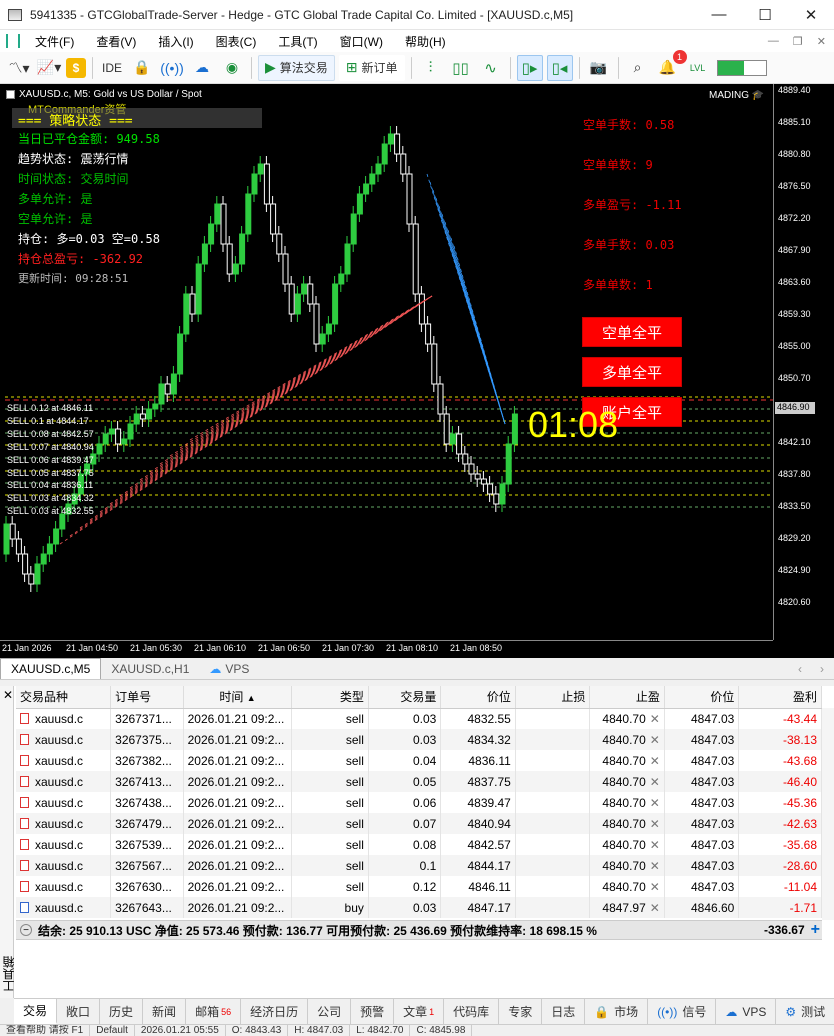 The height and width of the screenshot is (1036, 834). What do you see at coordinates (76, 67) in the screenshot?
I see `dollar-icon: $` at bounding box center [76, 67].